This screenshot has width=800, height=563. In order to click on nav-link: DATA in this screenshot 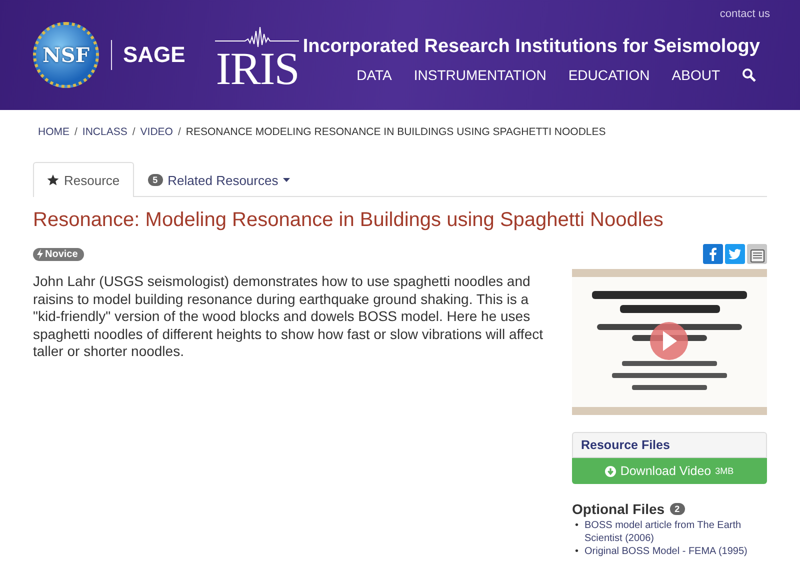, I will do `click(374, 75)`.